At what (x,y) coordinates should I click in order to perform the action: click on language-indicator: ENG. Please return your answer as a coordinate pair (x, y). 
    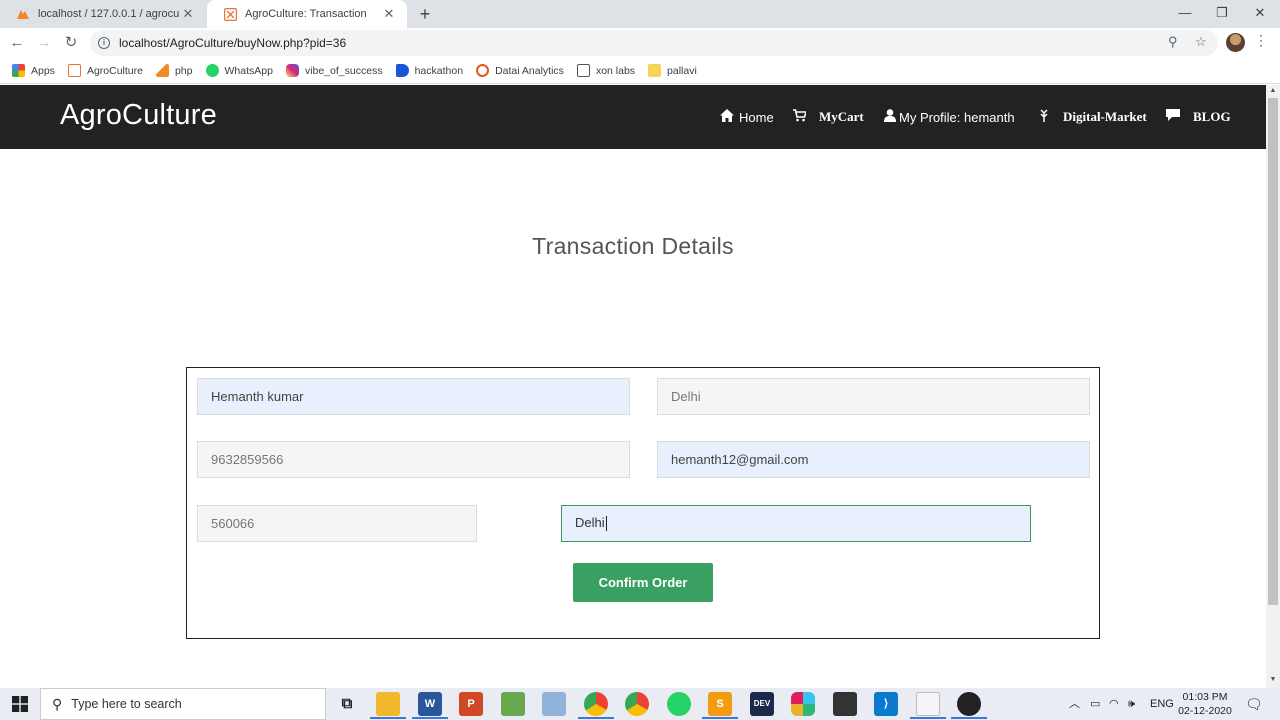
    Looking at the image, I should click on (1162, 704).